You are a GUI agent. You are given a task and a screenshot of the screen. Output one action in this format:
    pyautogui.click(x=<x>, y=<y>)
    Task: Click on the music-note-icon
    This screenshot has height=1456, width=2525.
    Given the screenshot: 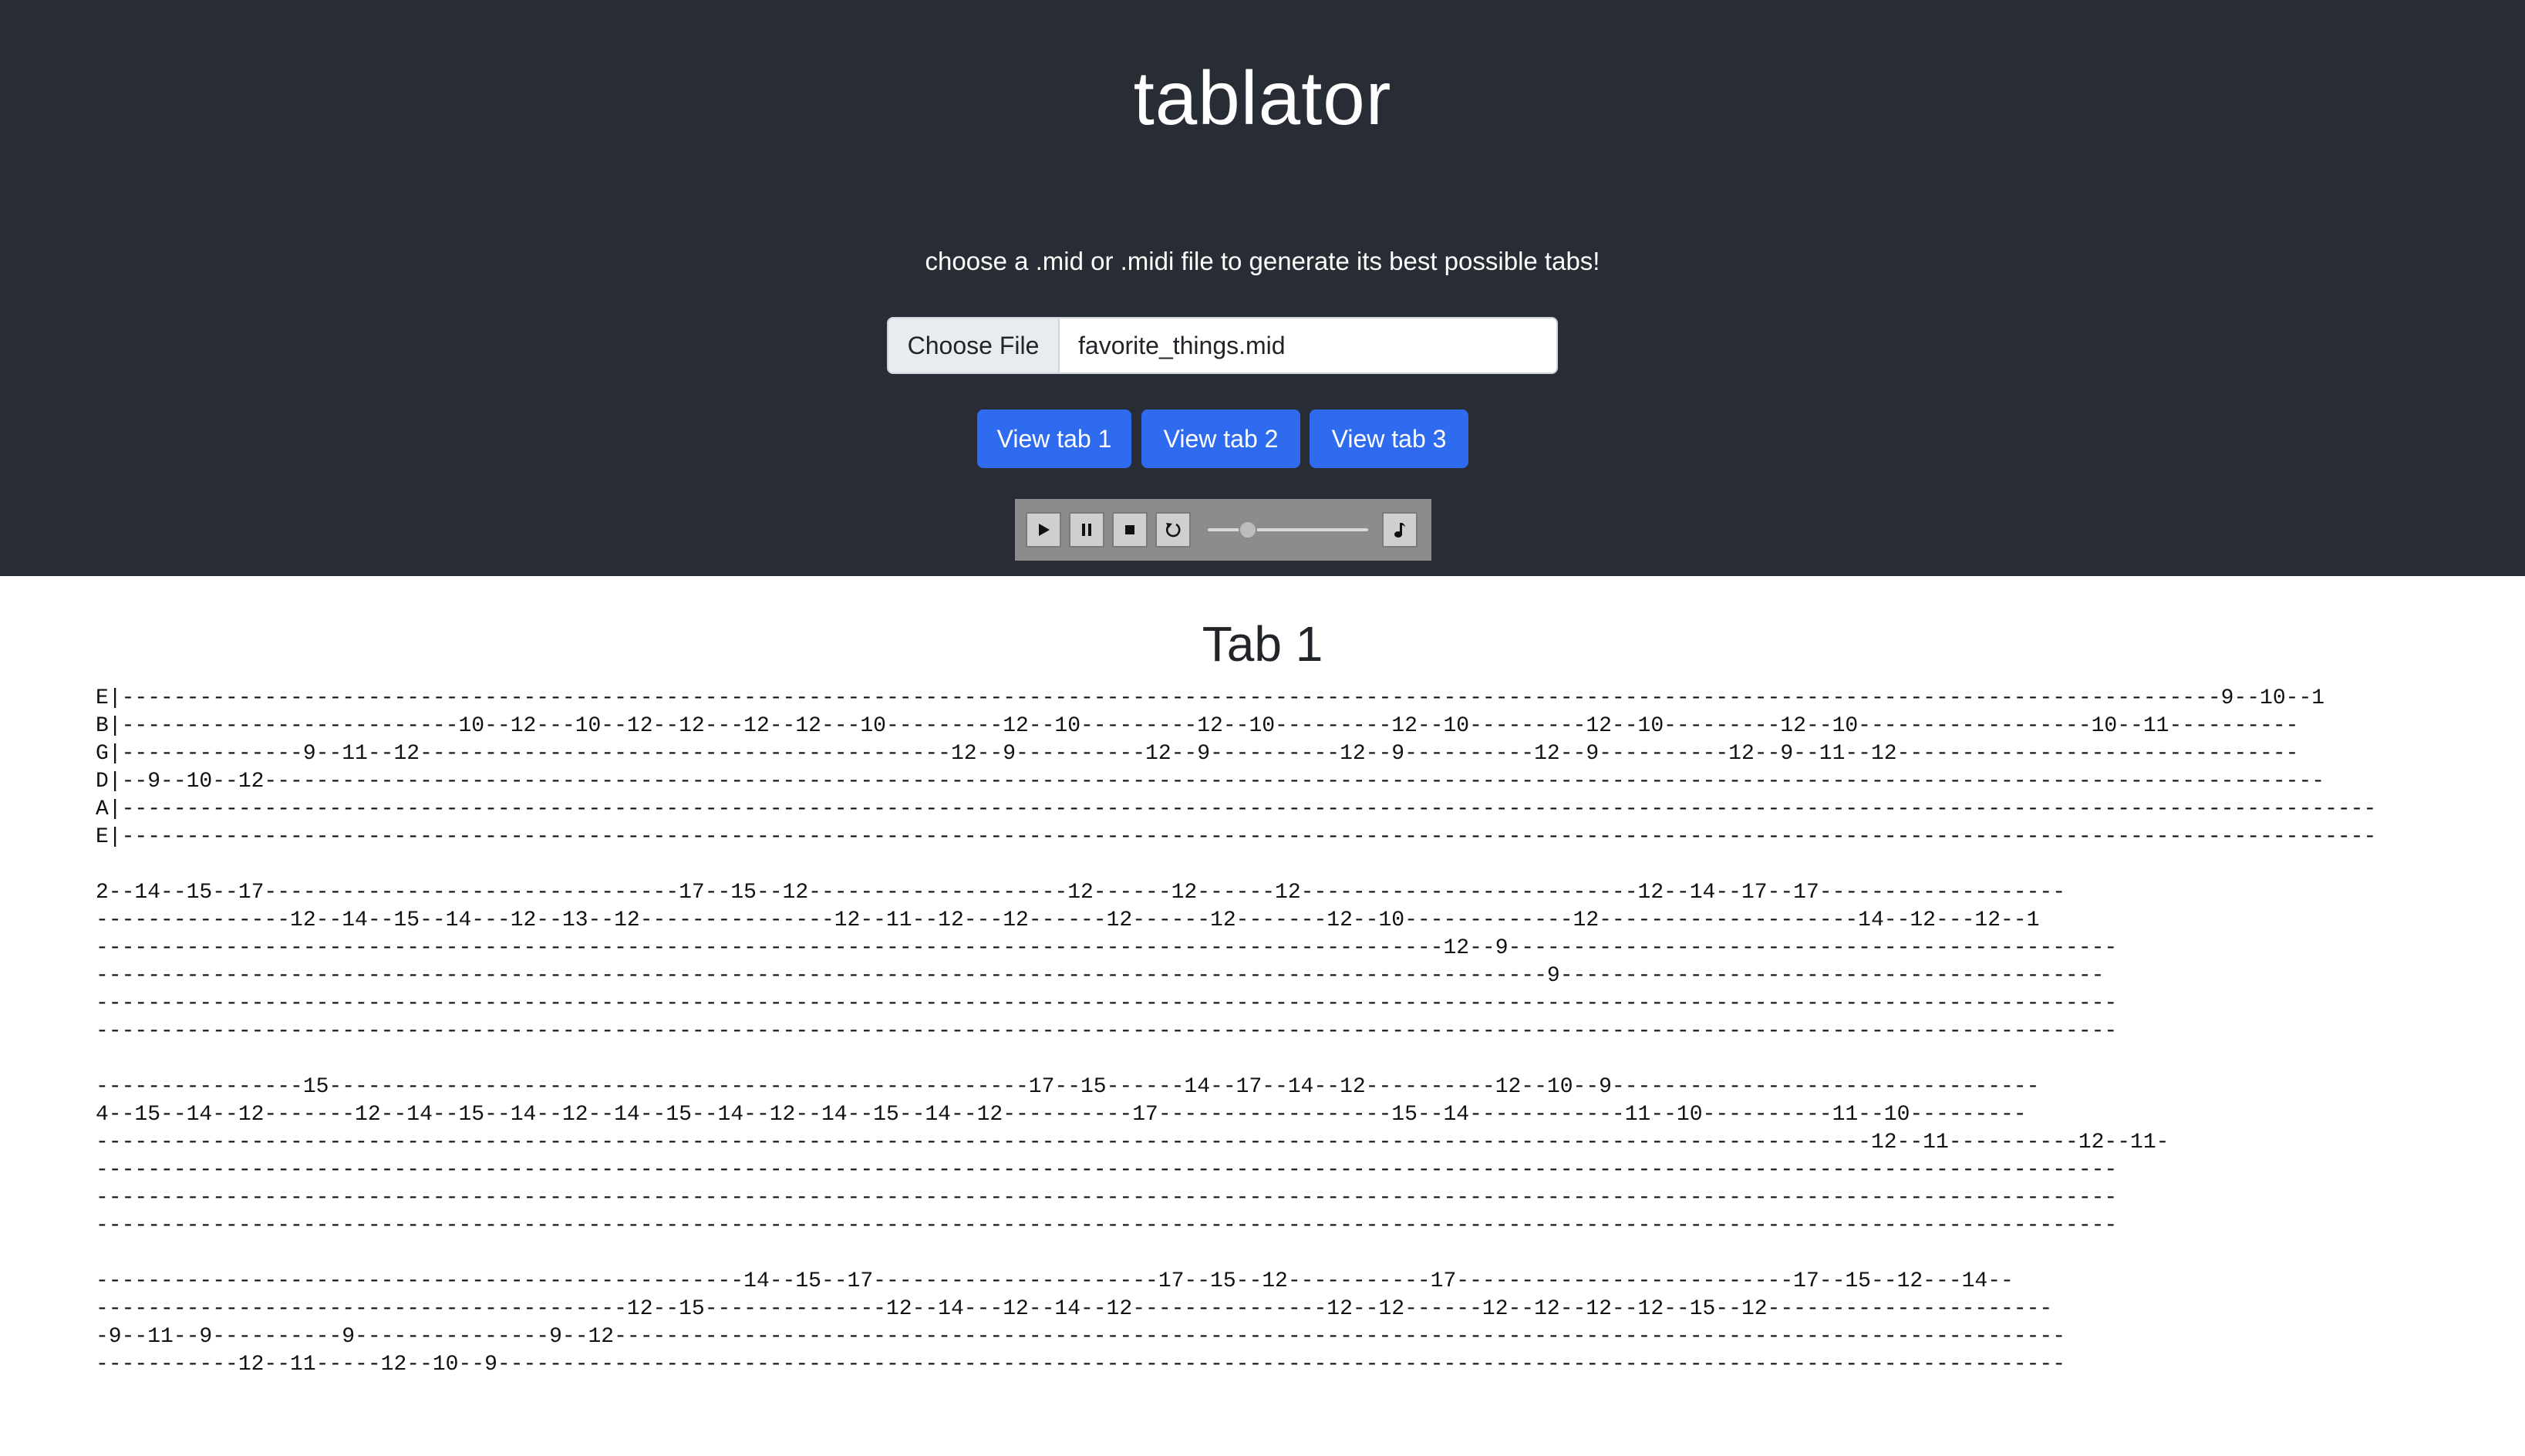 What is the action you would take?
    pyautogui.click(x=1399, y=531)
    